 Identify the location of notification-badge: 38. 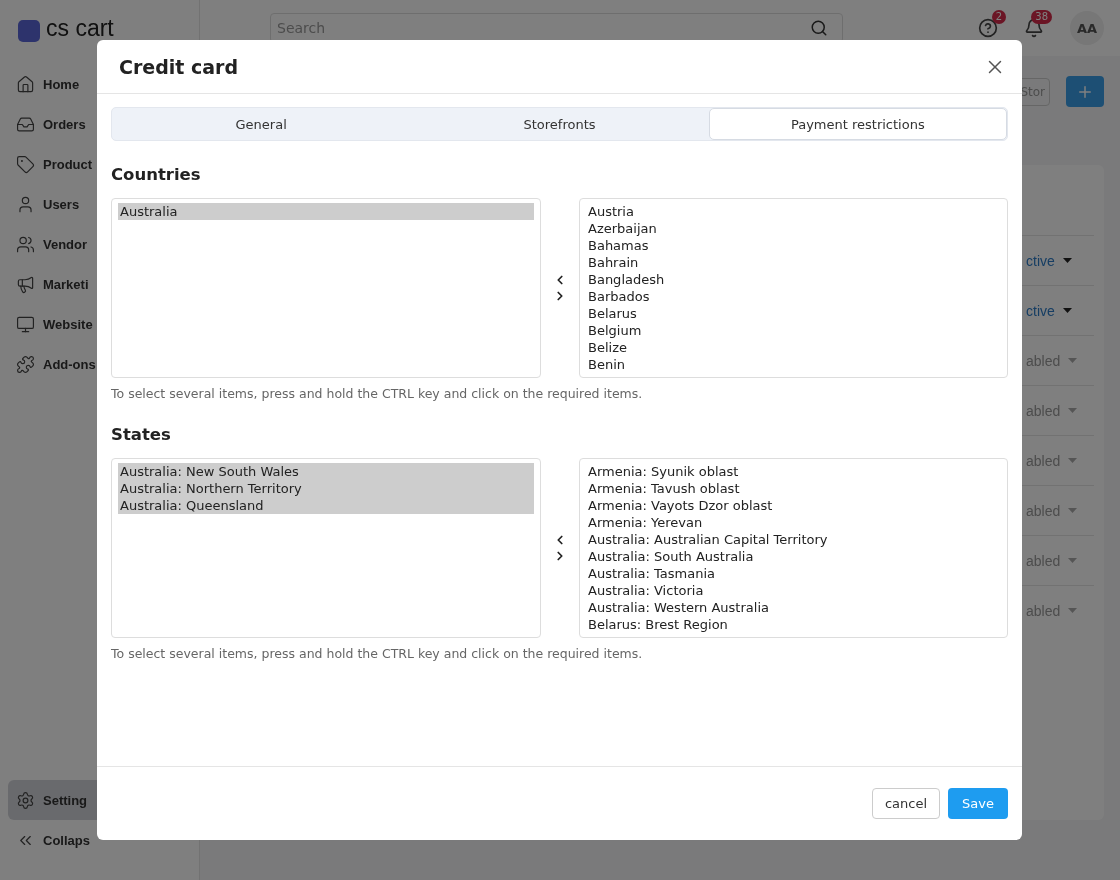
(1041, 17).